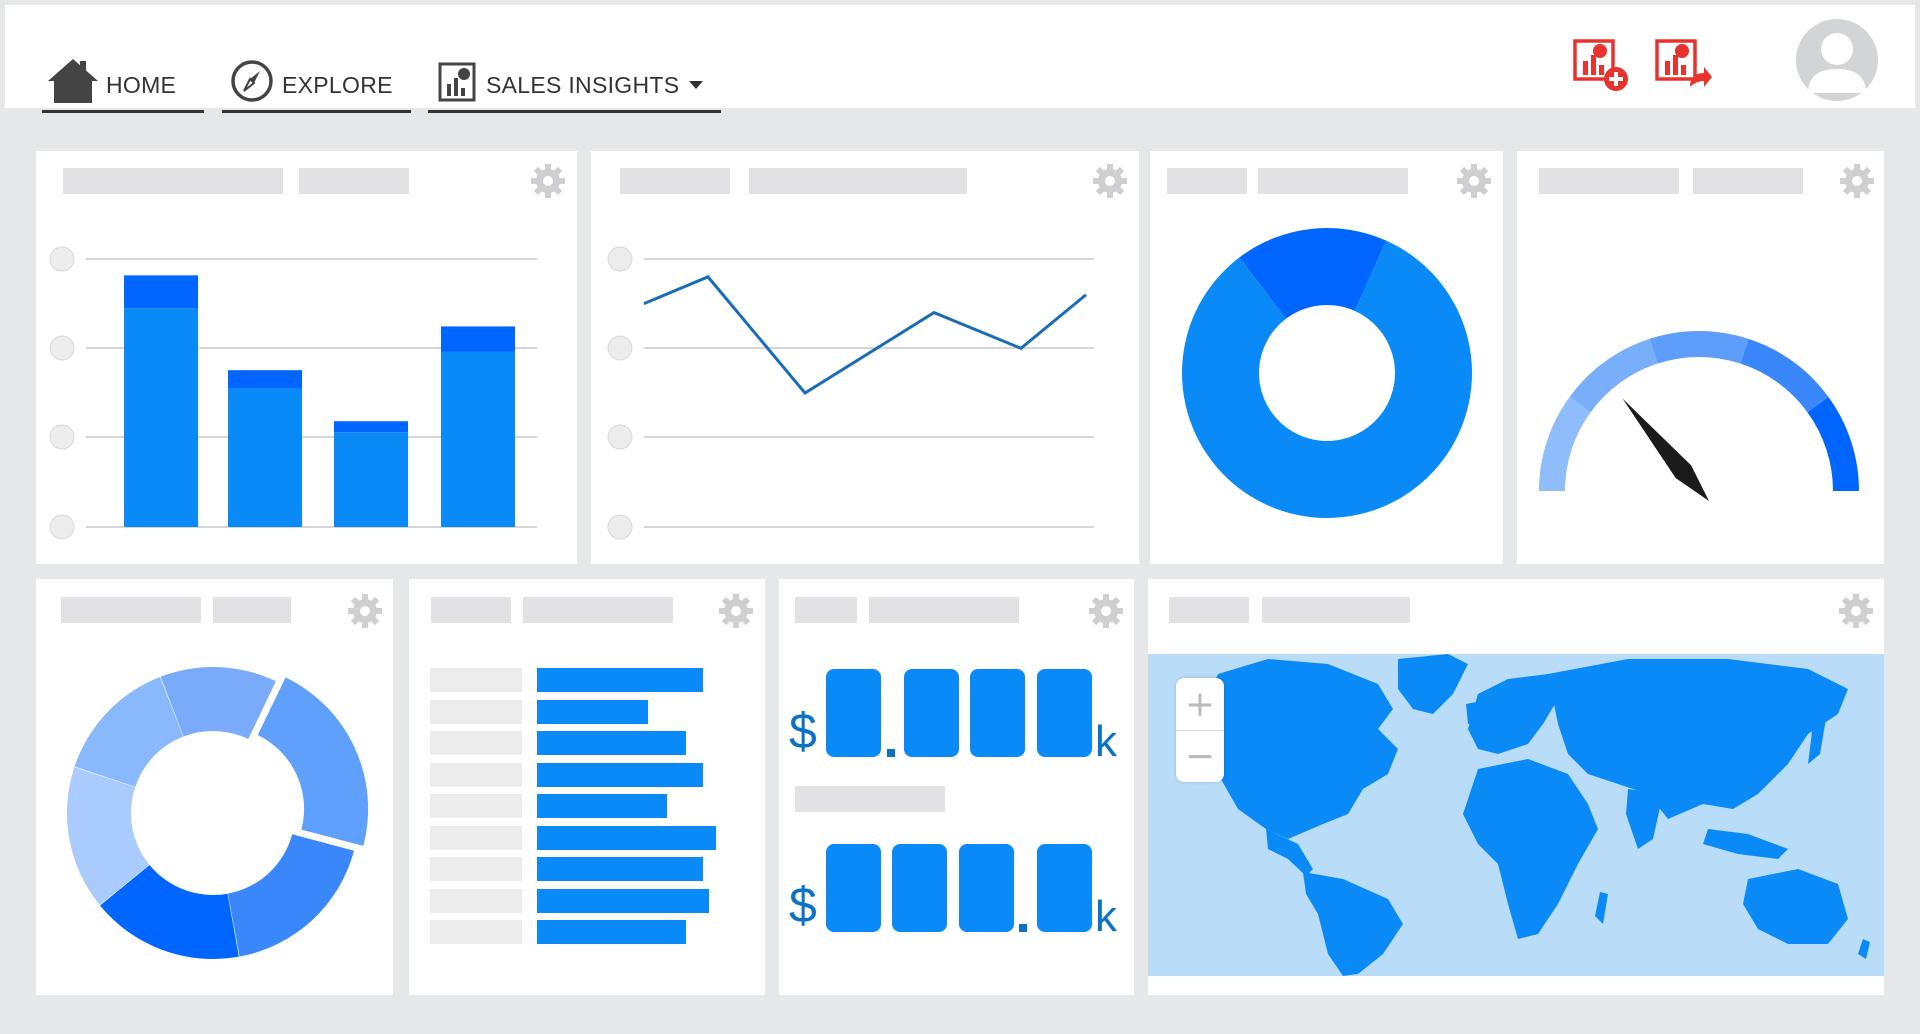  I want to click on nav-home: HOME, so click(123, 84).